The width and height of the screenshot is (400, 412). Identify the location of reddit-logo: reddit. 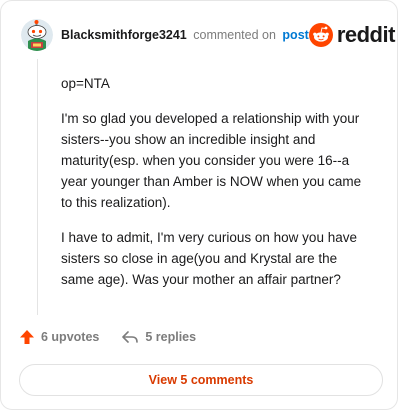
(352, 34).